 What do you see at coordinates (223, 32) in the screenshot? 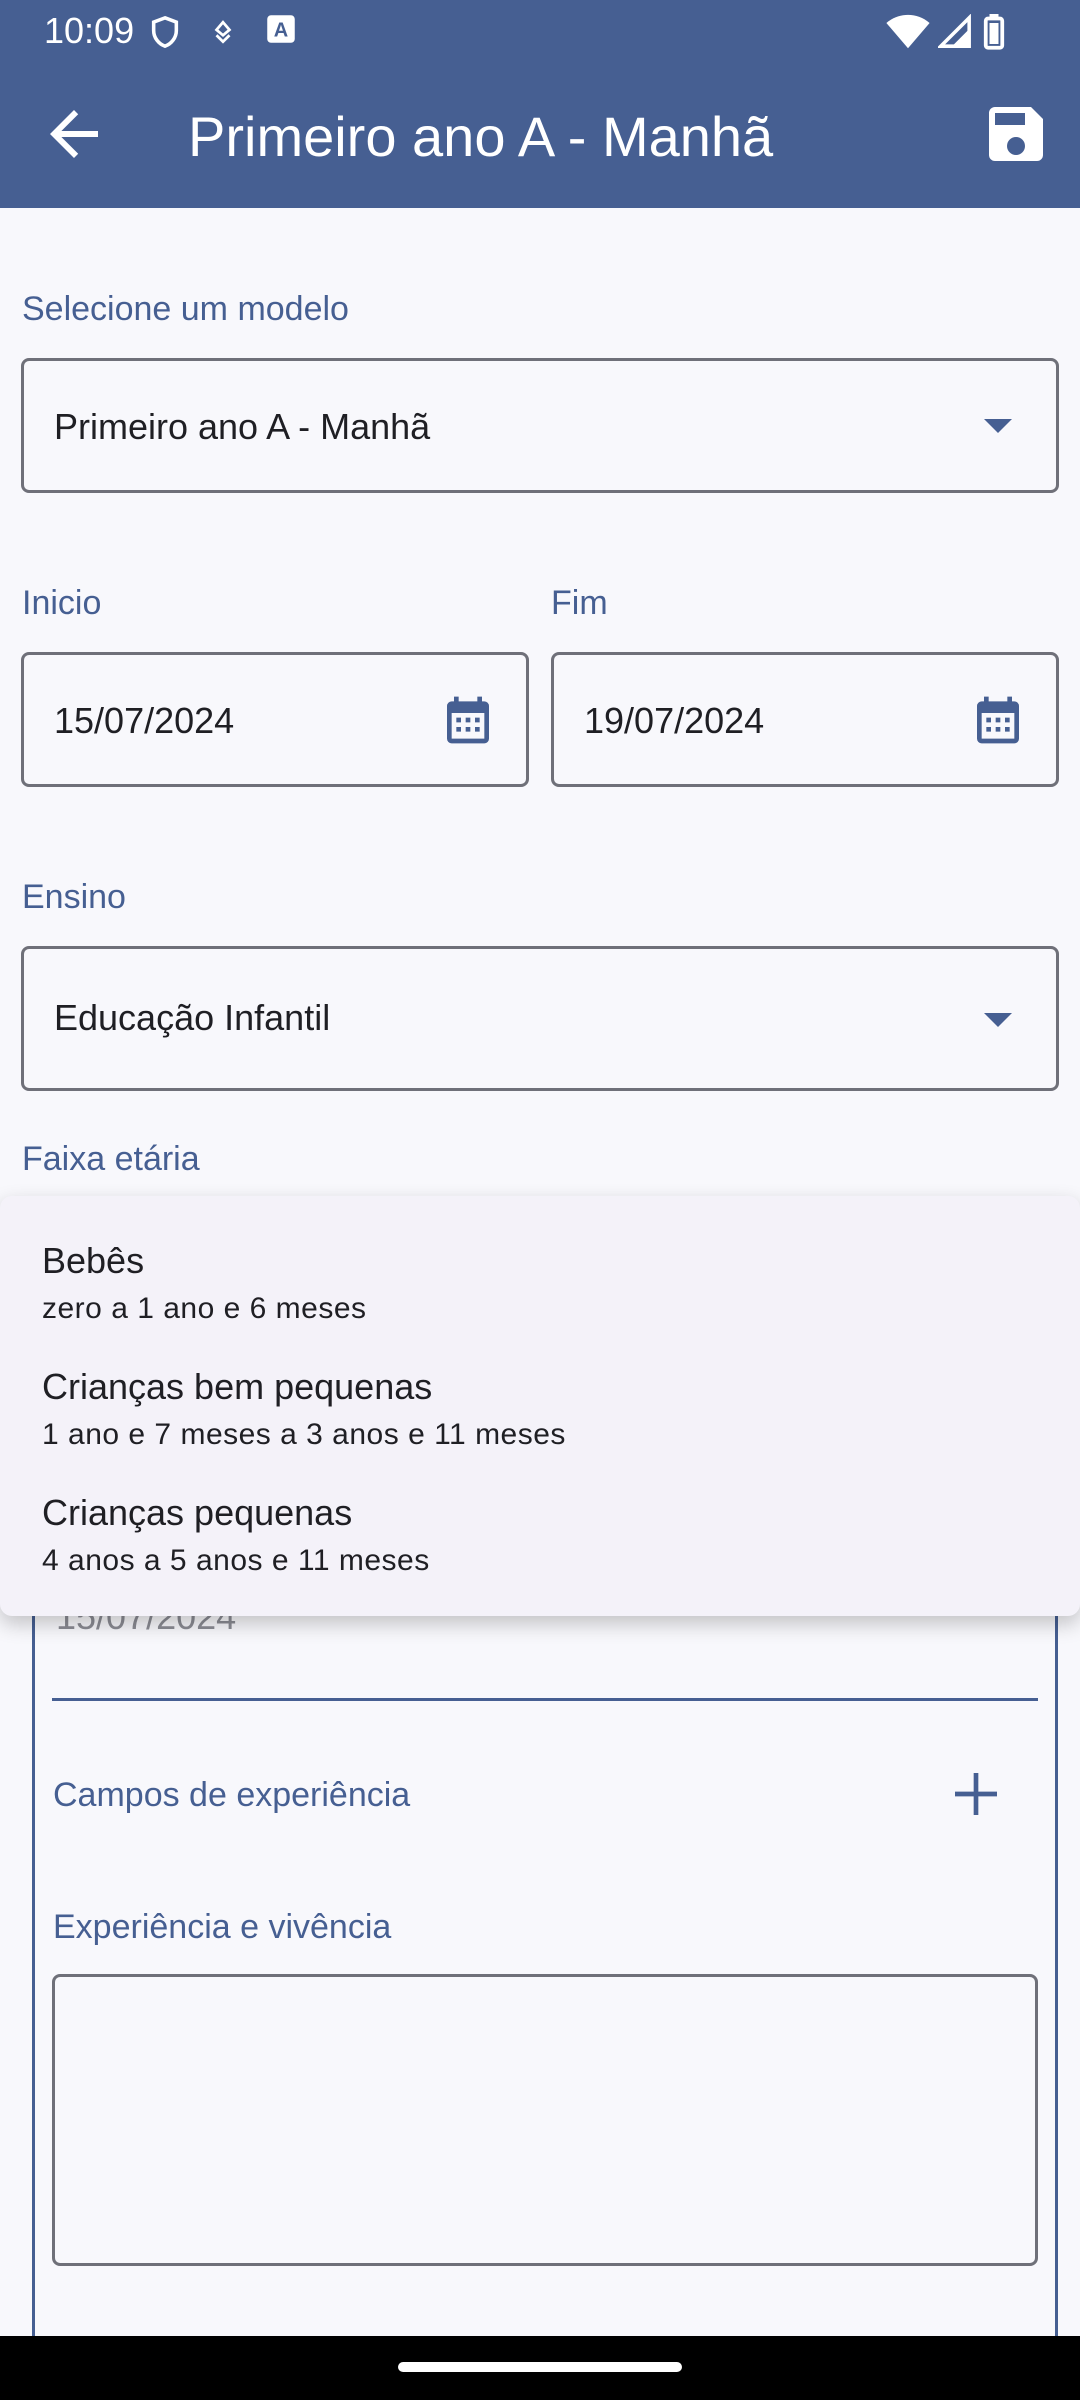
I see `notification-icon` at bounding box center [223, 32].